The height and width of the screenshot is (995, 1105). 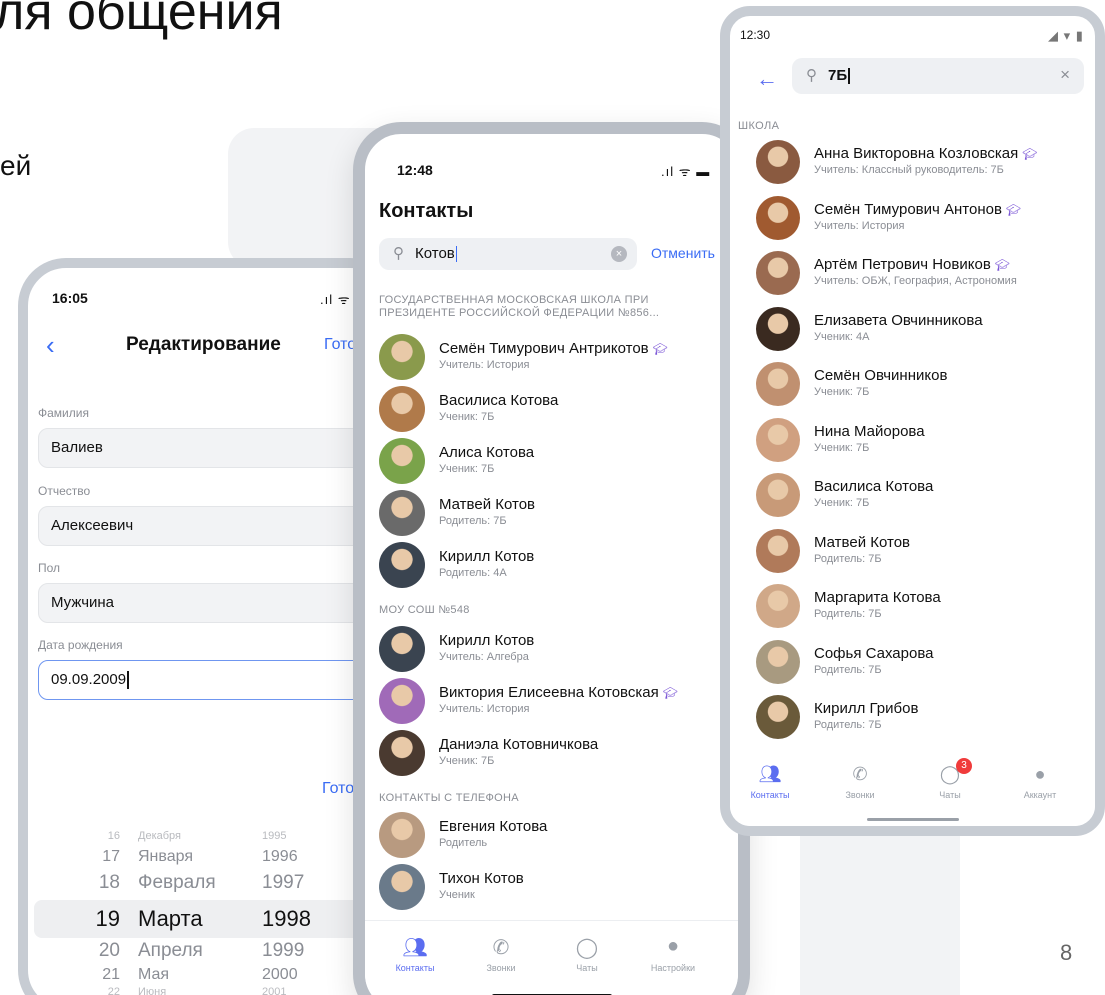 I want to click on status-time: 16:05, so click(x=70, y=298).